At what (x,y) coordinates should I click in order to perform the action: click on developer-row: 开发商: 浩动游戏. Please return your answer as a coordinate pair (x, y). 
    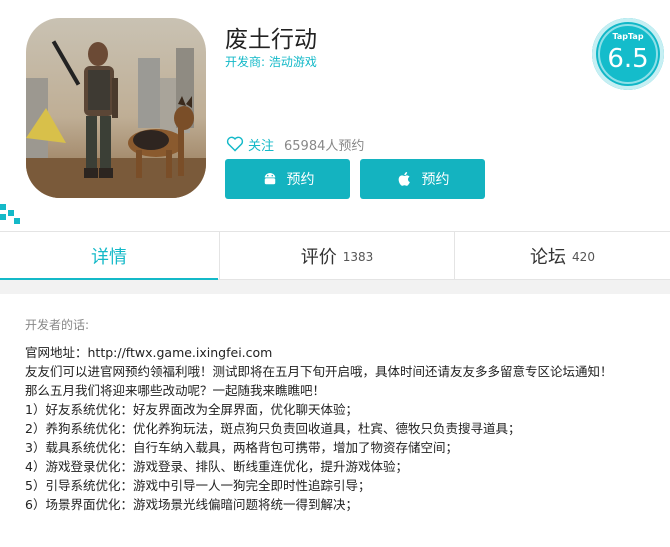
    Looking at the image, I should click on (271, 61).